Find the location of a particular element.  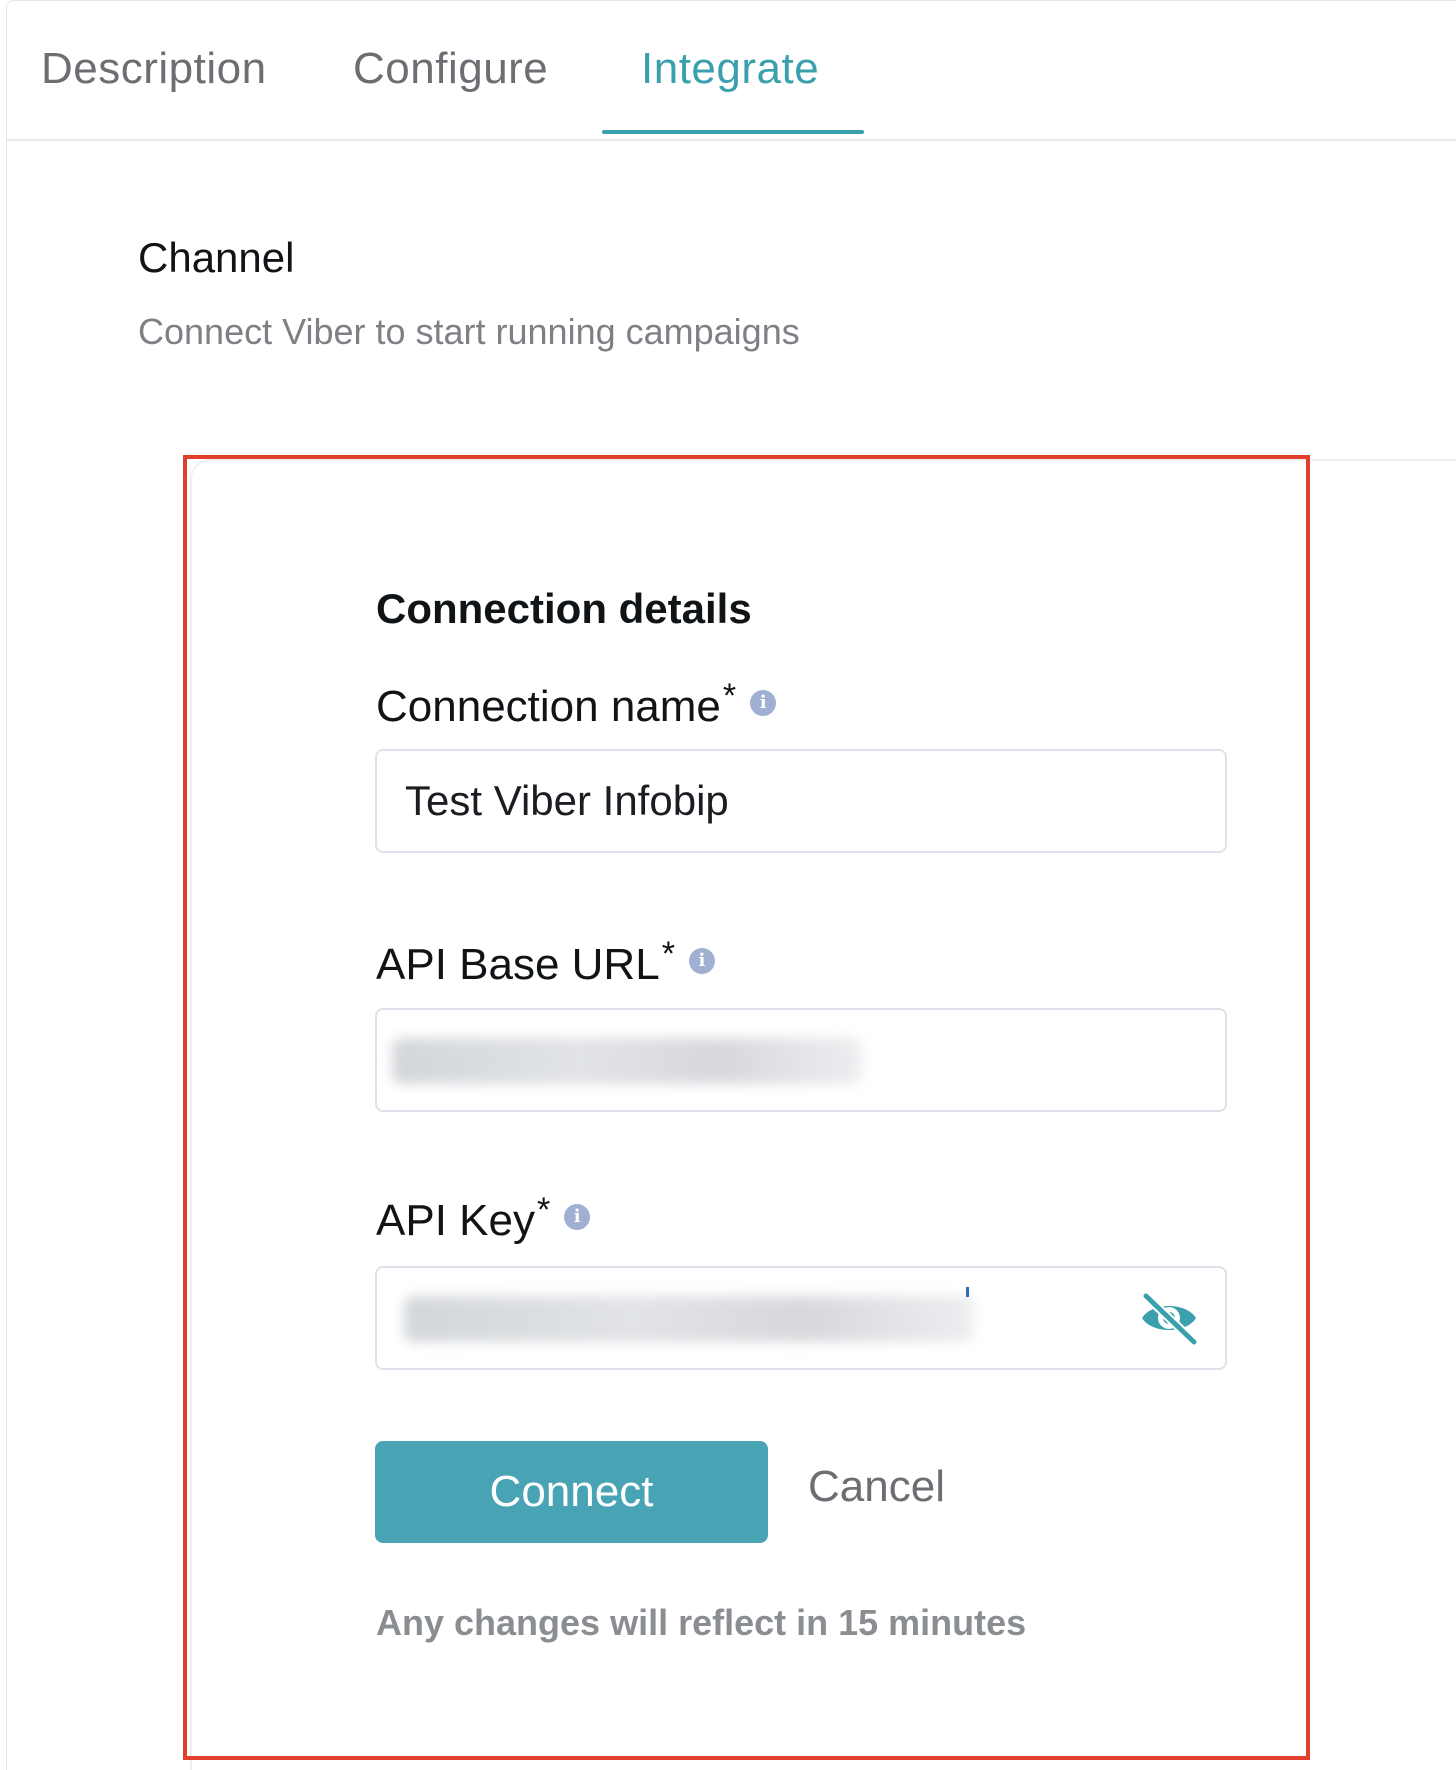

section-title: Channel is located at coordinates (216, 257).